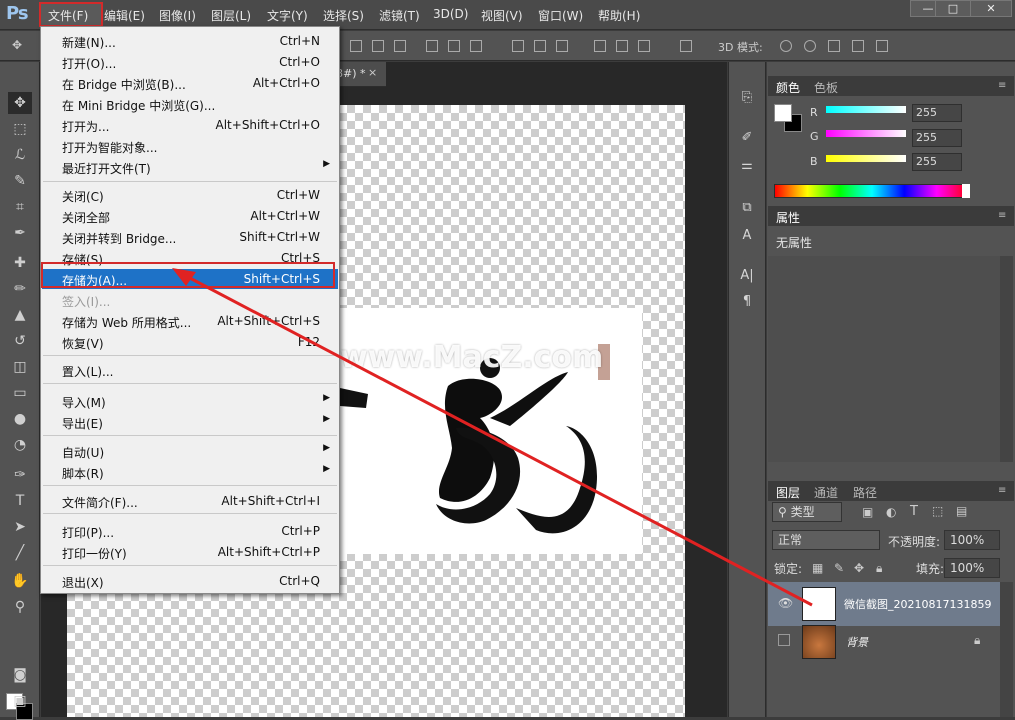 The image size is (1015, 720). What do you see at coordinates (826, 87) in the screenshot?
I see `tab-swatches: 色板` at bounding box center [826, 87].